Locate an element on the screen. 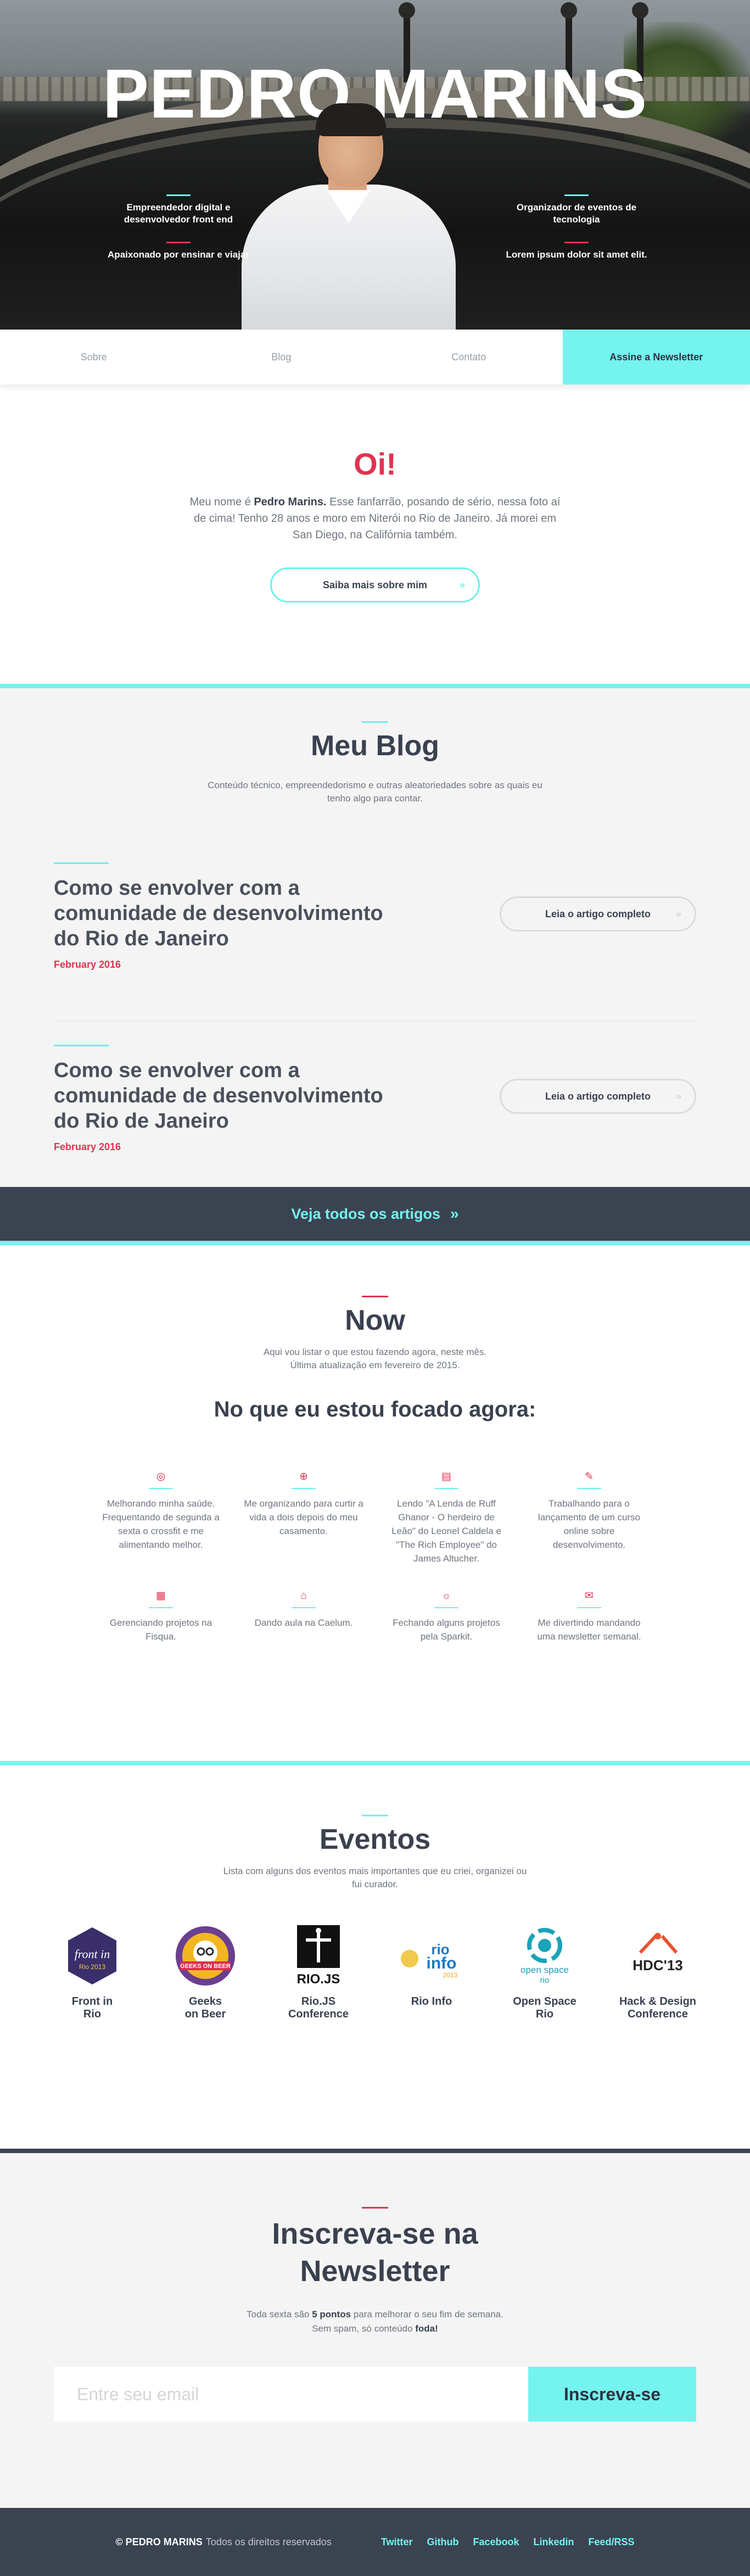  rio-info-logo: rio info 2013 is located at coordinates (431, 1956).